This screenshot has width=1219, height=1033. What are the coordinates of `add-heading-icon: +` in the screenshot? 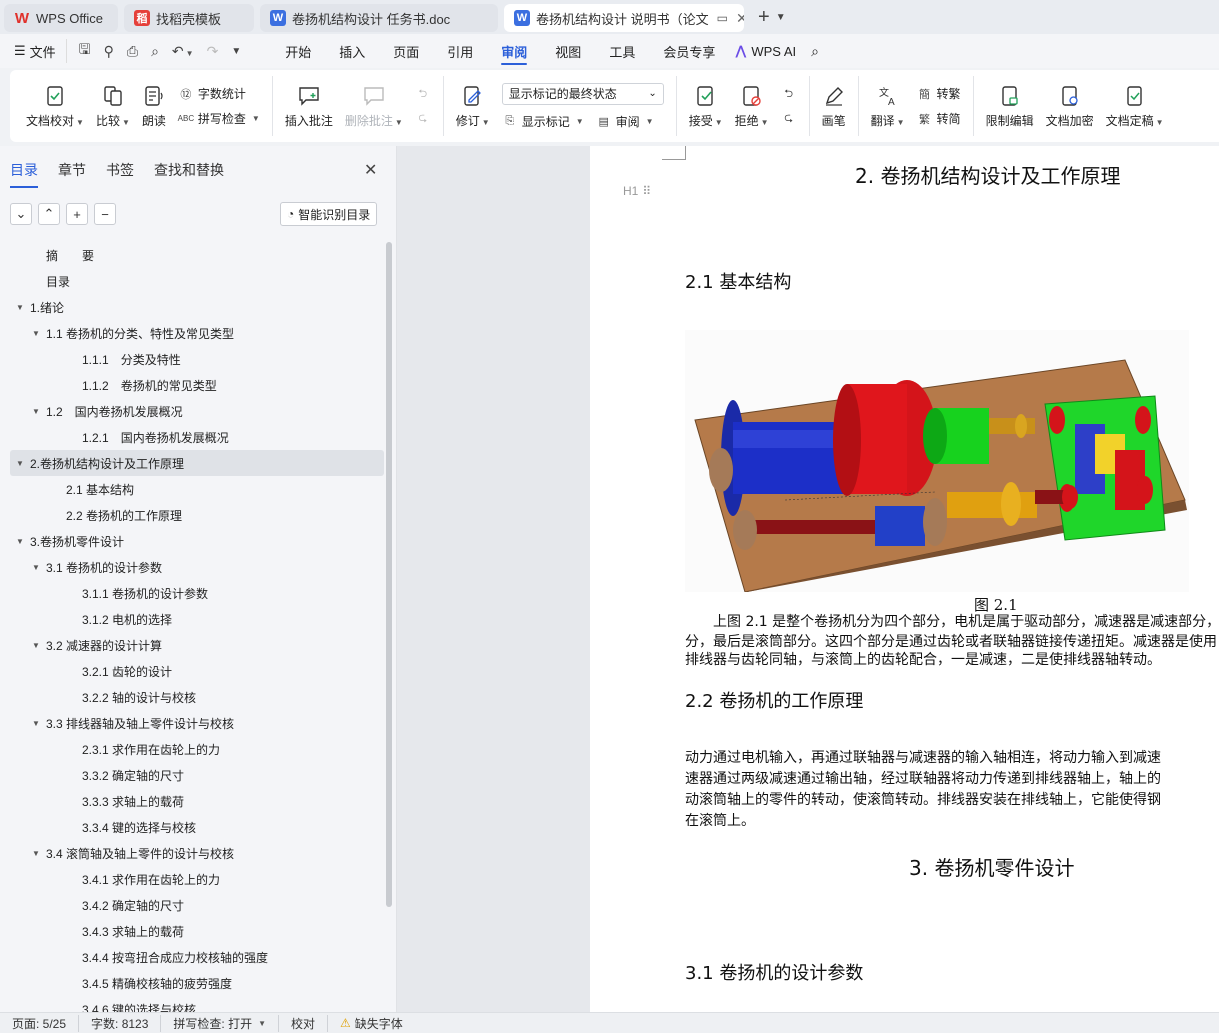 It's located at (77, 214).